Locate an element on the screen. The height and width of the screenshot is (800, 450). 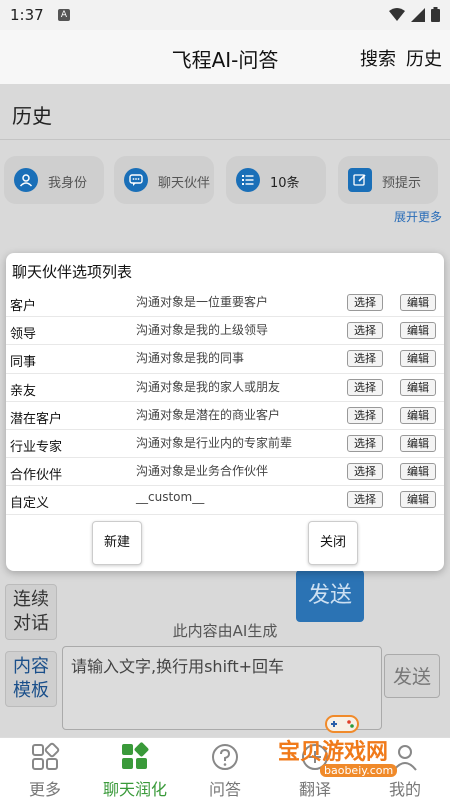
history-button: 历史 is located at coordinates (424, 58).